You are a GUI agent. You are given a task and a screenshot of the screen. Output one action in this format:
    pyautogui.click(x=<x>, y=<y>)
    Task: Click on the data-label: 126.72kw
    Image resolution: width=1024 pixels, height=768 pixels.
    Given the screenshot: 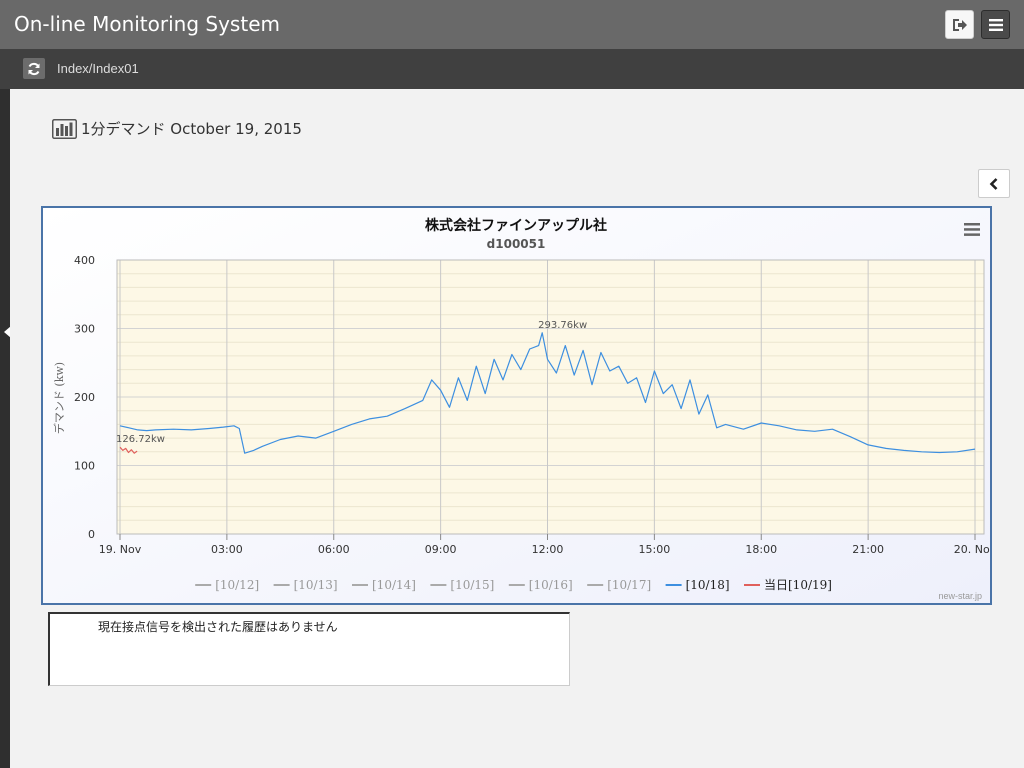 What is the action you would take?
    pyautogui.click(x=140, y=439)
    